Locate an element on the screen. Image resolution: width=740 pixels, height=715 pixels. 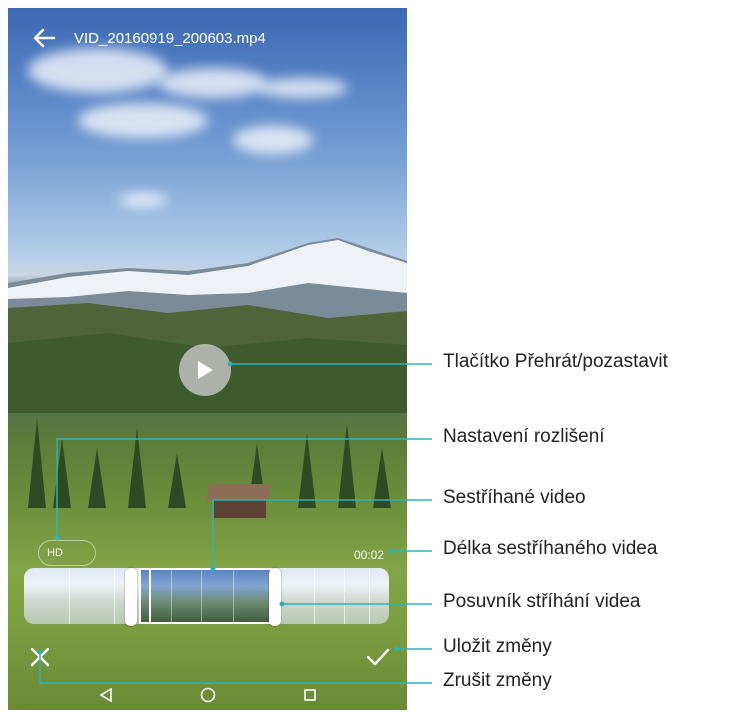
callout-label-trimmed-video: Sestříhané video is located at coordinates (514, 497).